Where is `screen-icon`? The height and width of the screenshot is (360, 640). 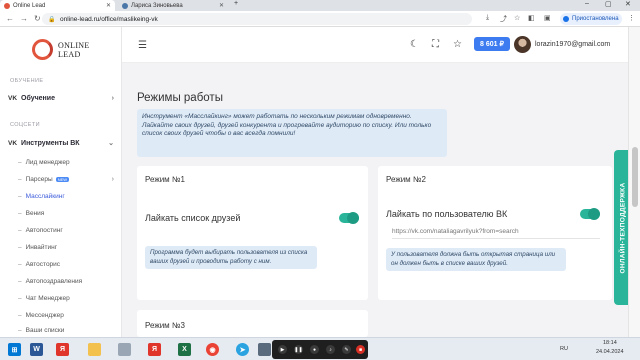
screen-icon is located at coordinates (264, 349).